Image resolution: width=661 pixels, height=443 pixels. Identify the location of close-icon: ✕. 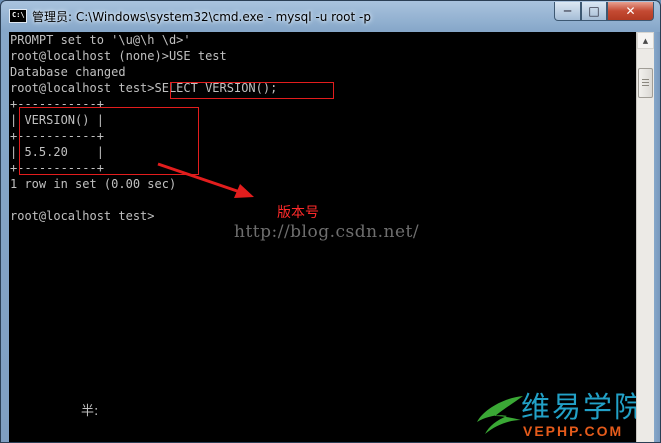
(630, 11).